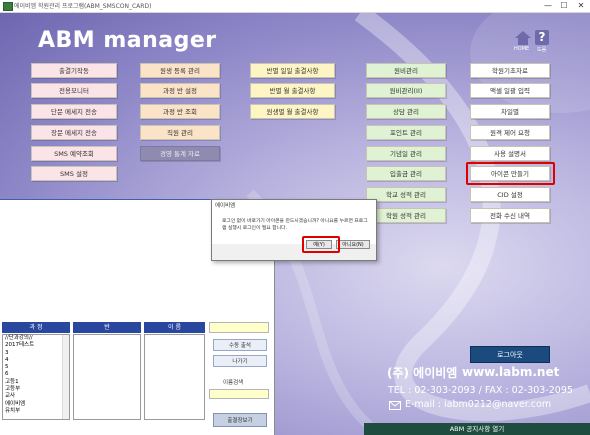  Describe the element at coordinates (239, 394) in the screenshot. I see `name-search-input` at that location.